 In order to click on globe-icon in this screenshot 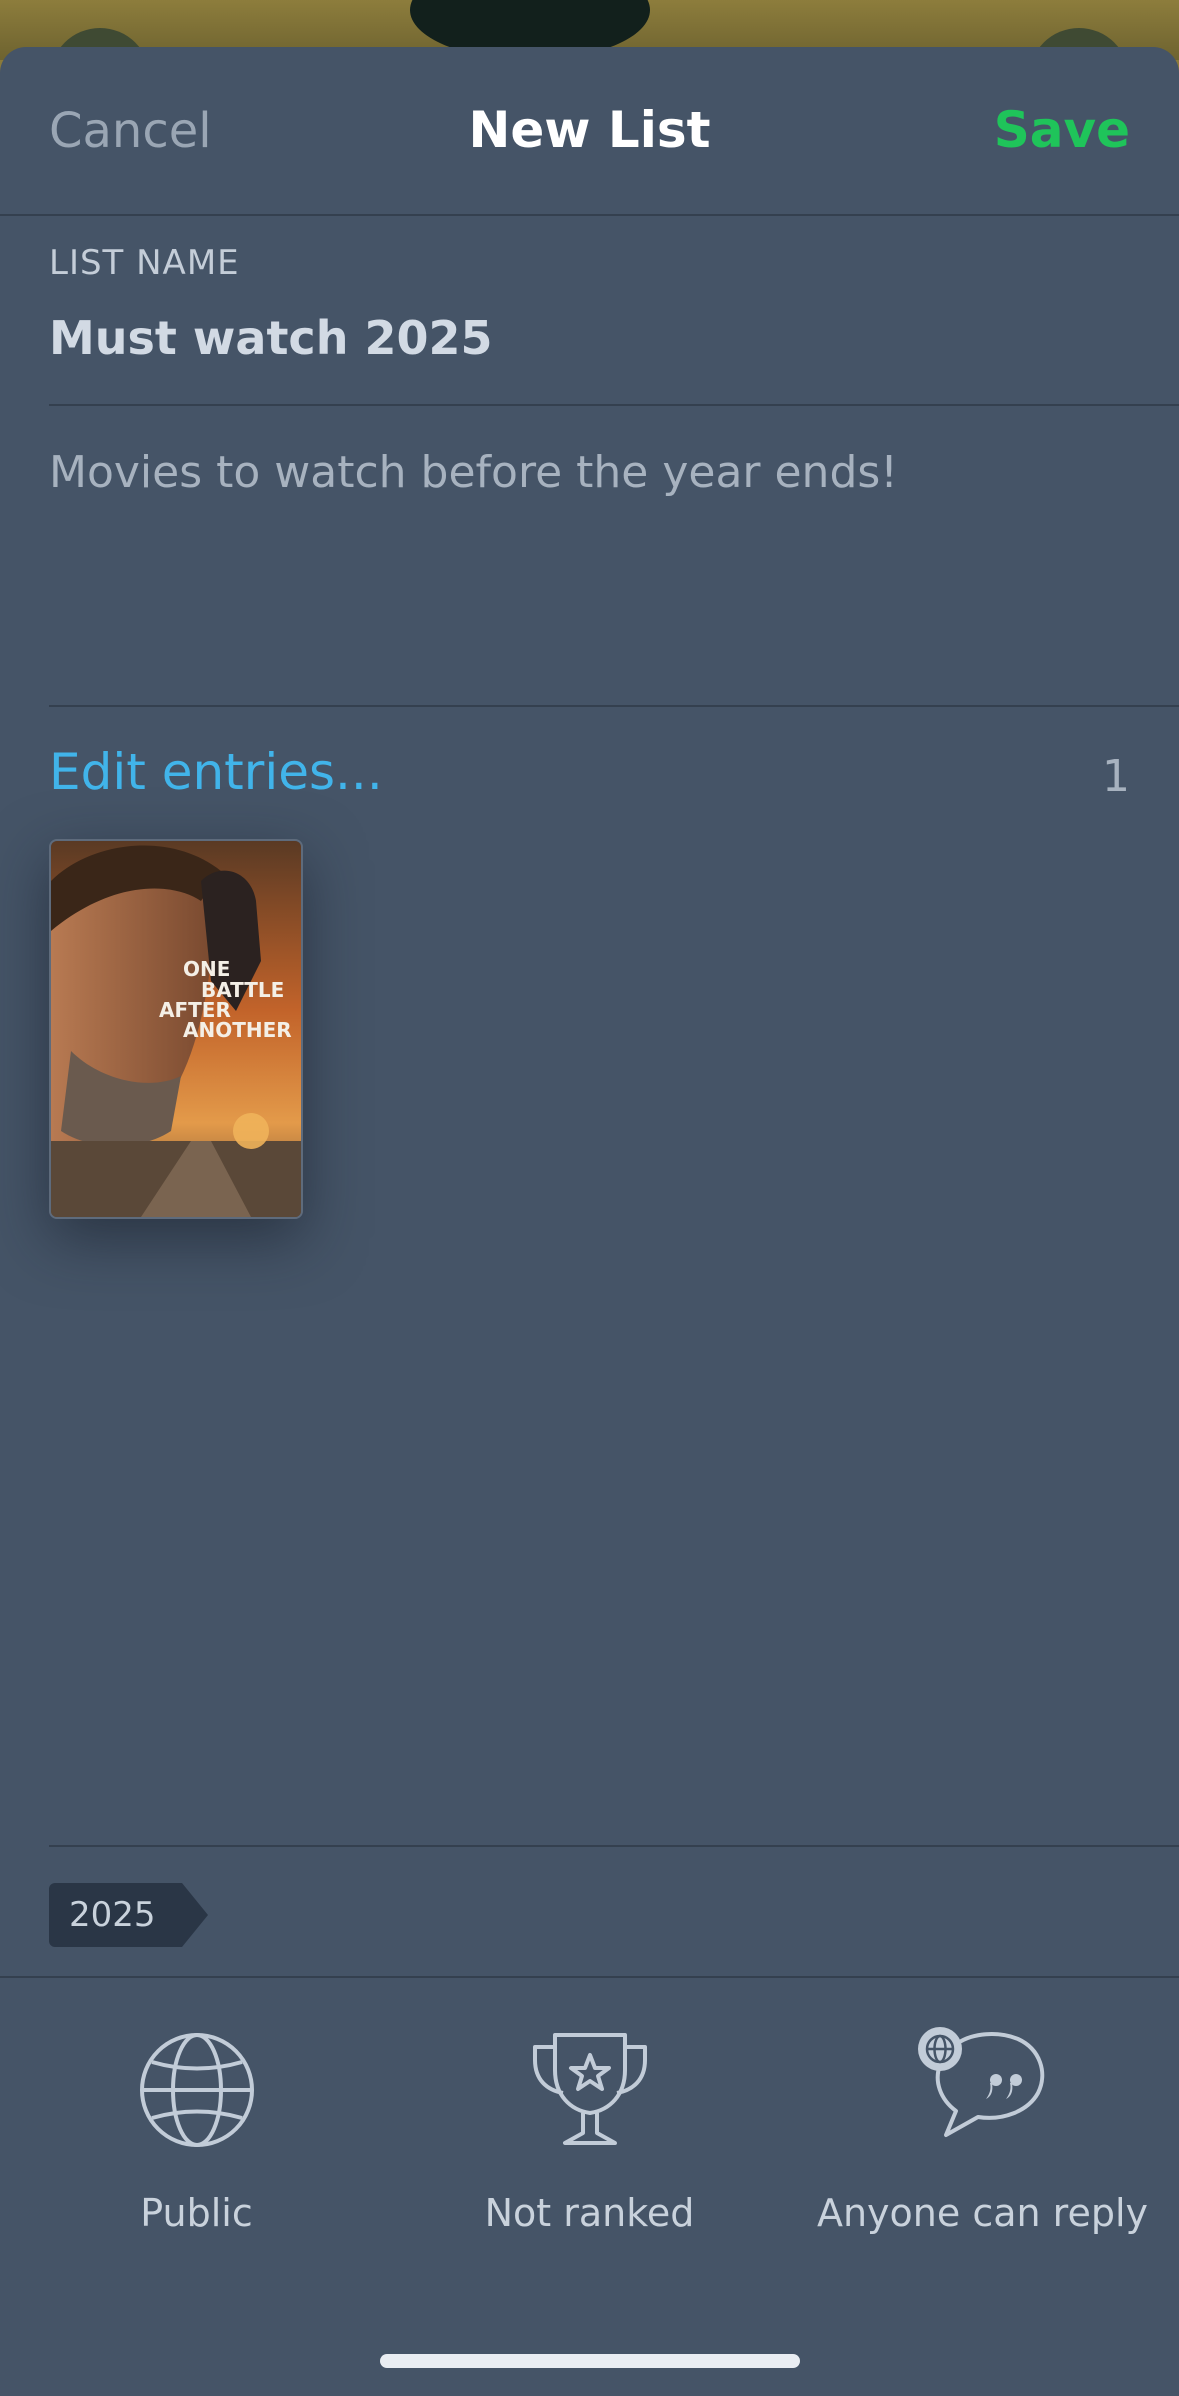, I will do `click(196, 2090)`.